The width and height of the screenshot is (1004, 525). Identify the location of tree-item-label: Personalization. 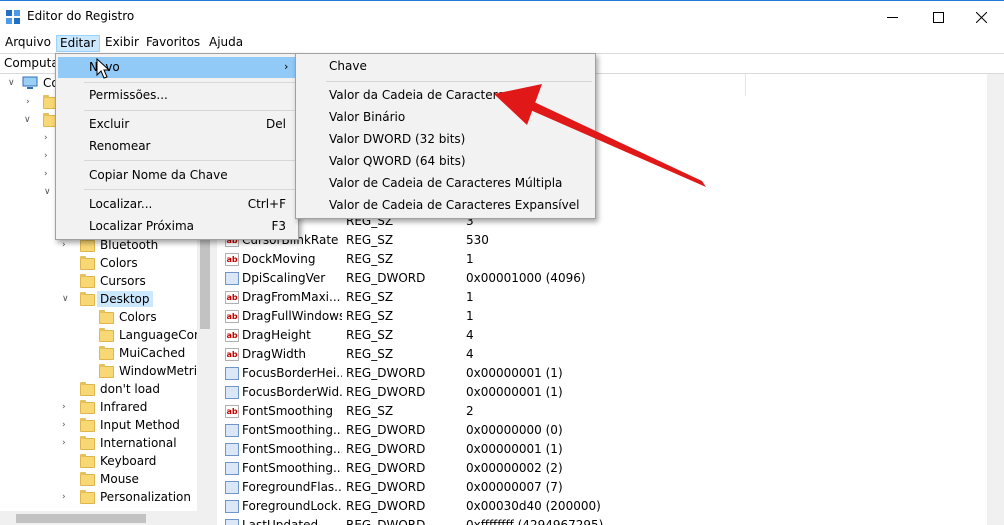
(145, 497).